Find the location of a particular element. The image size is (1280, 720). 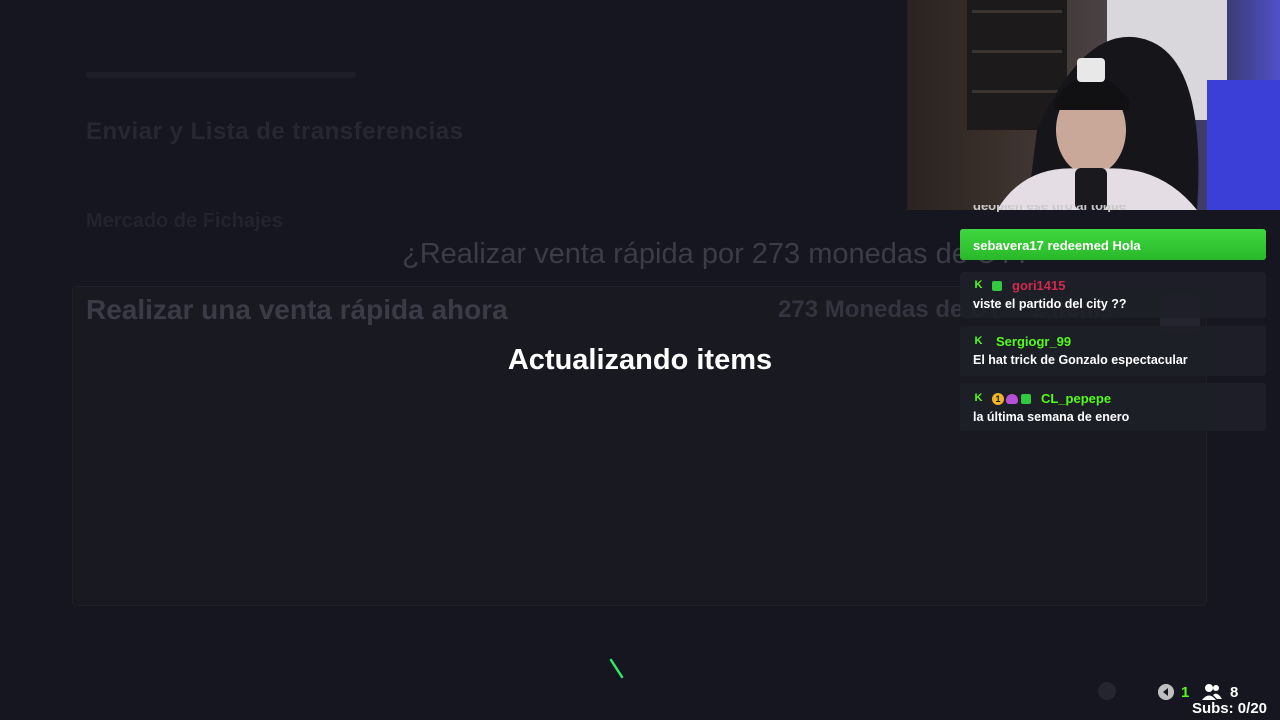

viewers-icon is located at coordinates (1212, 692).